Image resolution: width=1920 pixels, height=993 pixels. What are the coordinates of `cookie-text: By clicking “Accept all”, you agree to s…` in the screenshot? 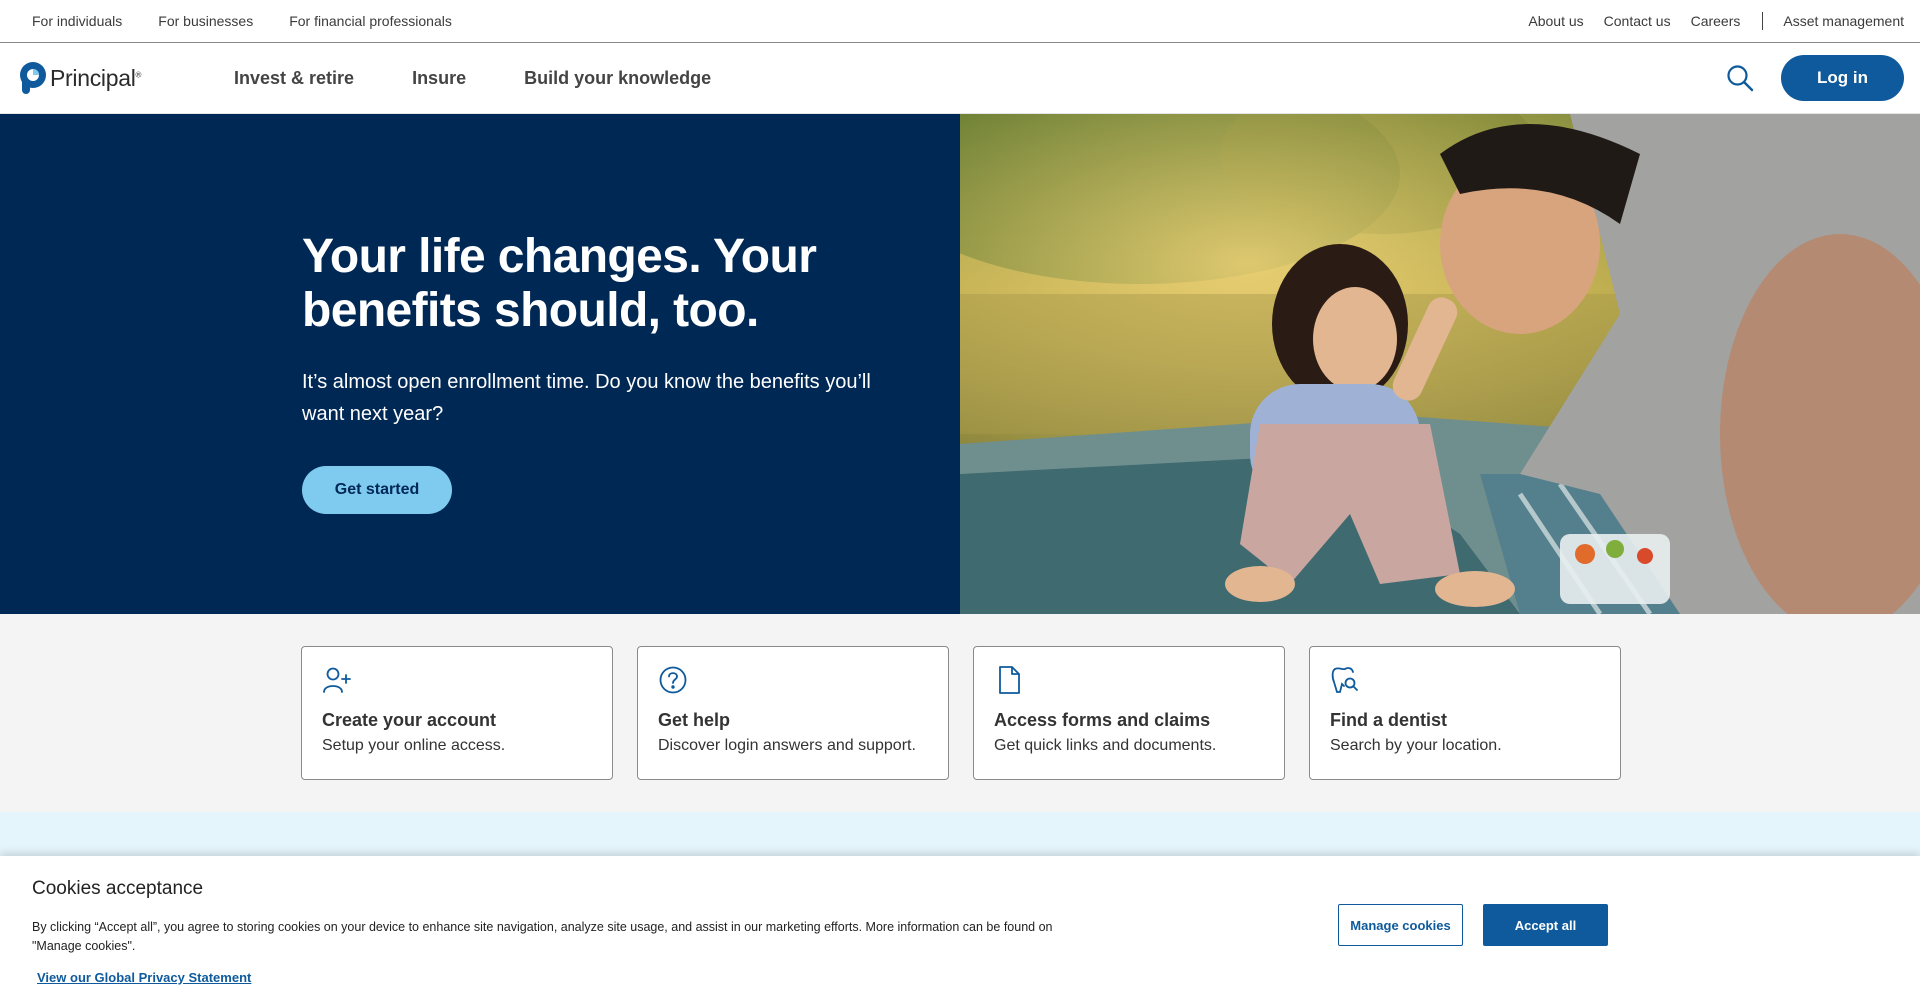 It's located at (542, 936).